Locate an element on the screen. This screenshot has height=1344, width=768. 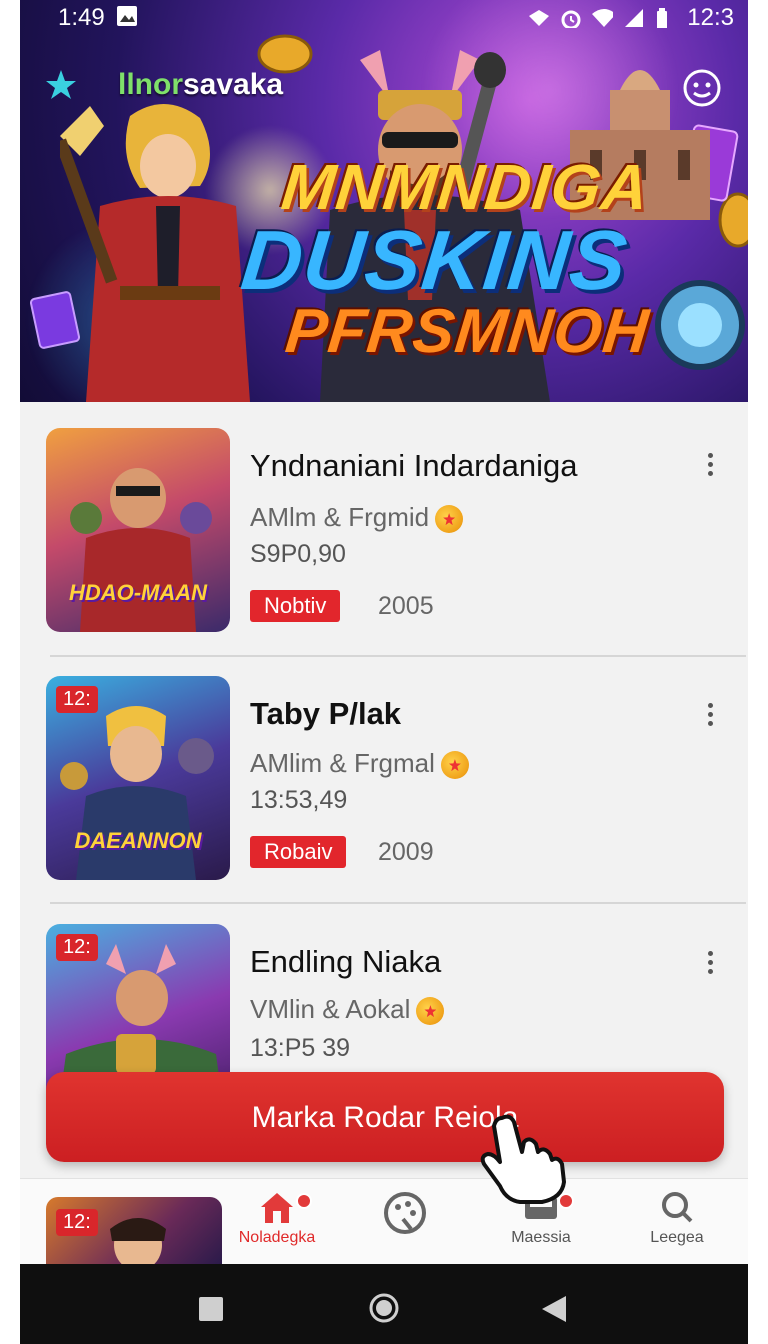
item-title: Endling Niaka is located at coordinates (345, 962).